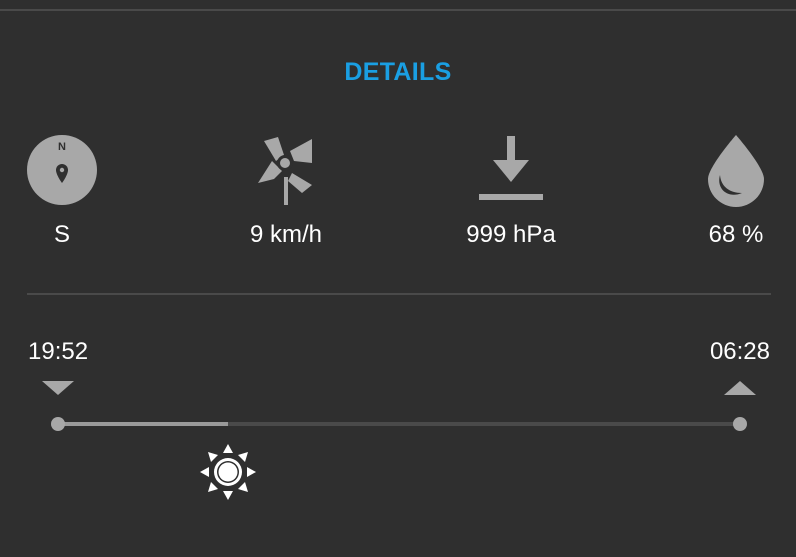  I want to click on pressure-metric: 999 hPa, so click(511, 190).